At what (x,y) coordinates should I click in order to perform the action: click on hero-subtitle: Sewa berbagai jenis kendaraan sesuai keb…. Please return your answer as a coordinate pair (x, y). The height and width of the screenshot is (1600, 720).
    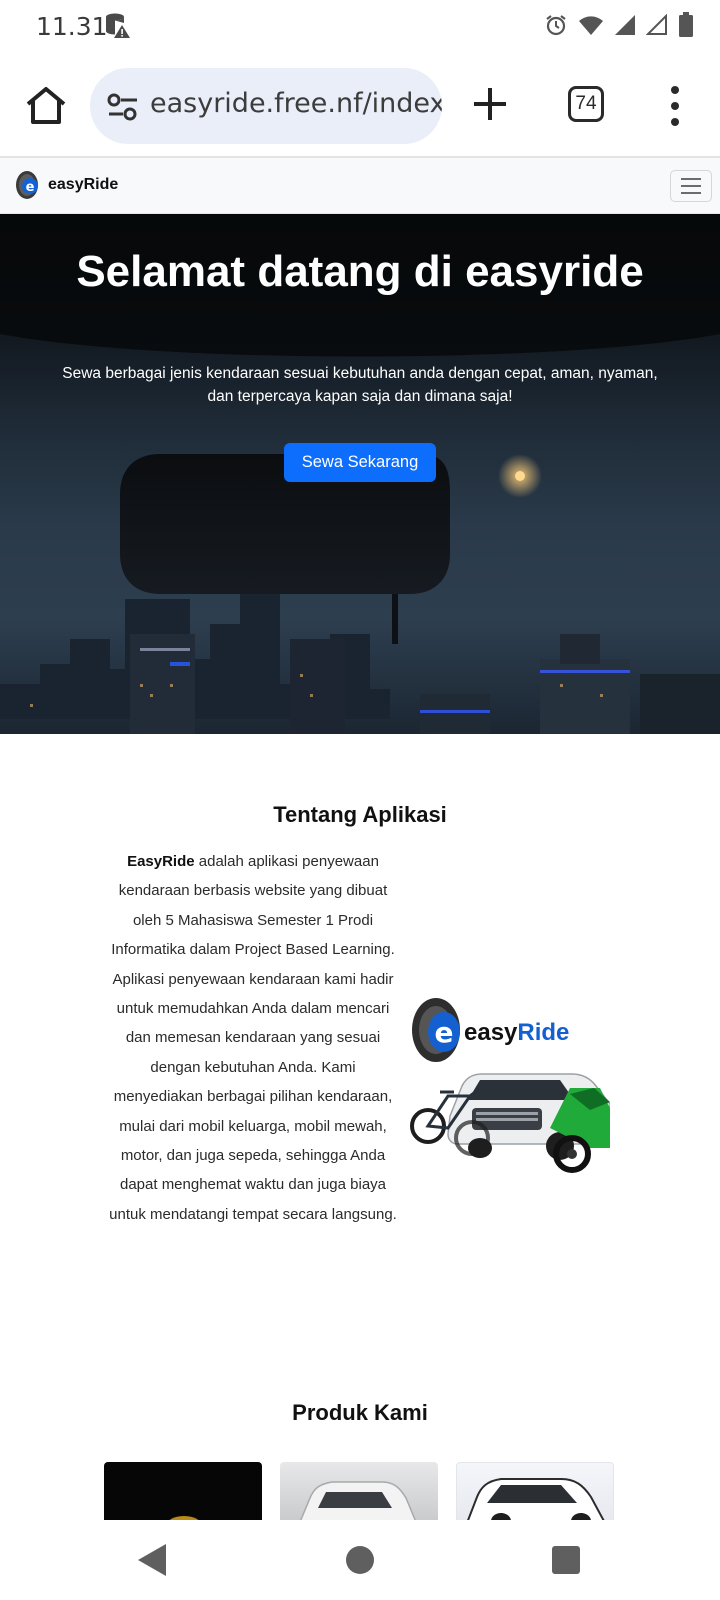
    Looking at the image, I should click on (360, 385).